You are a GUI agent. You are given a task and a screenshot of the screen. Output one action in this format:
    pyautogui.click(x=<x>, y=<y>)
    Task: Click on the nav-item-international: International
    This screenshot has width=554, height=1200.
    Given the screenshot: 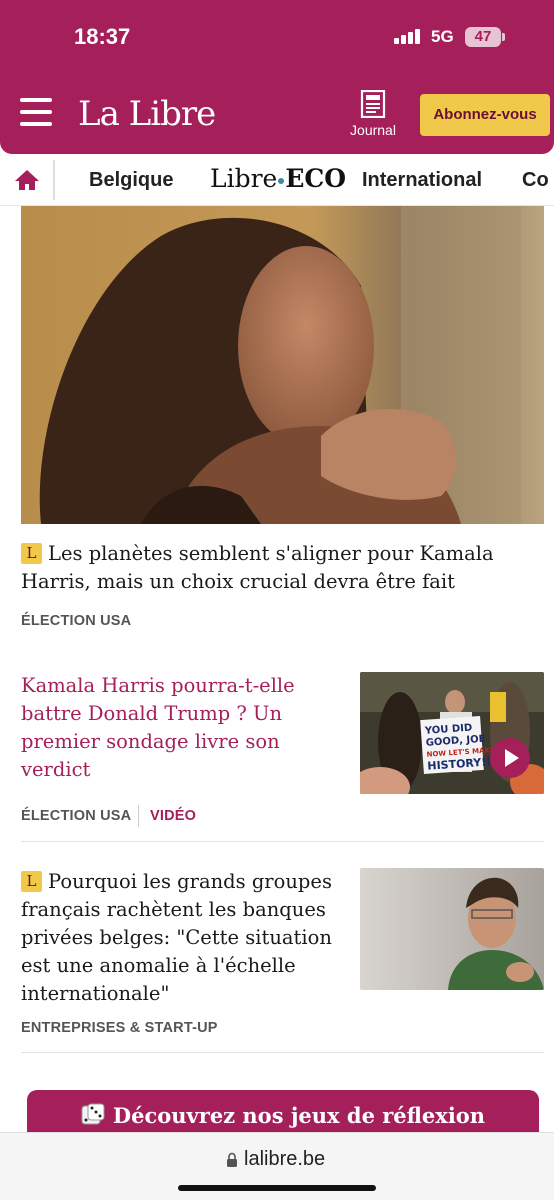 What is the action you would take?
    pyautogui.click(x=422, y=180)
    